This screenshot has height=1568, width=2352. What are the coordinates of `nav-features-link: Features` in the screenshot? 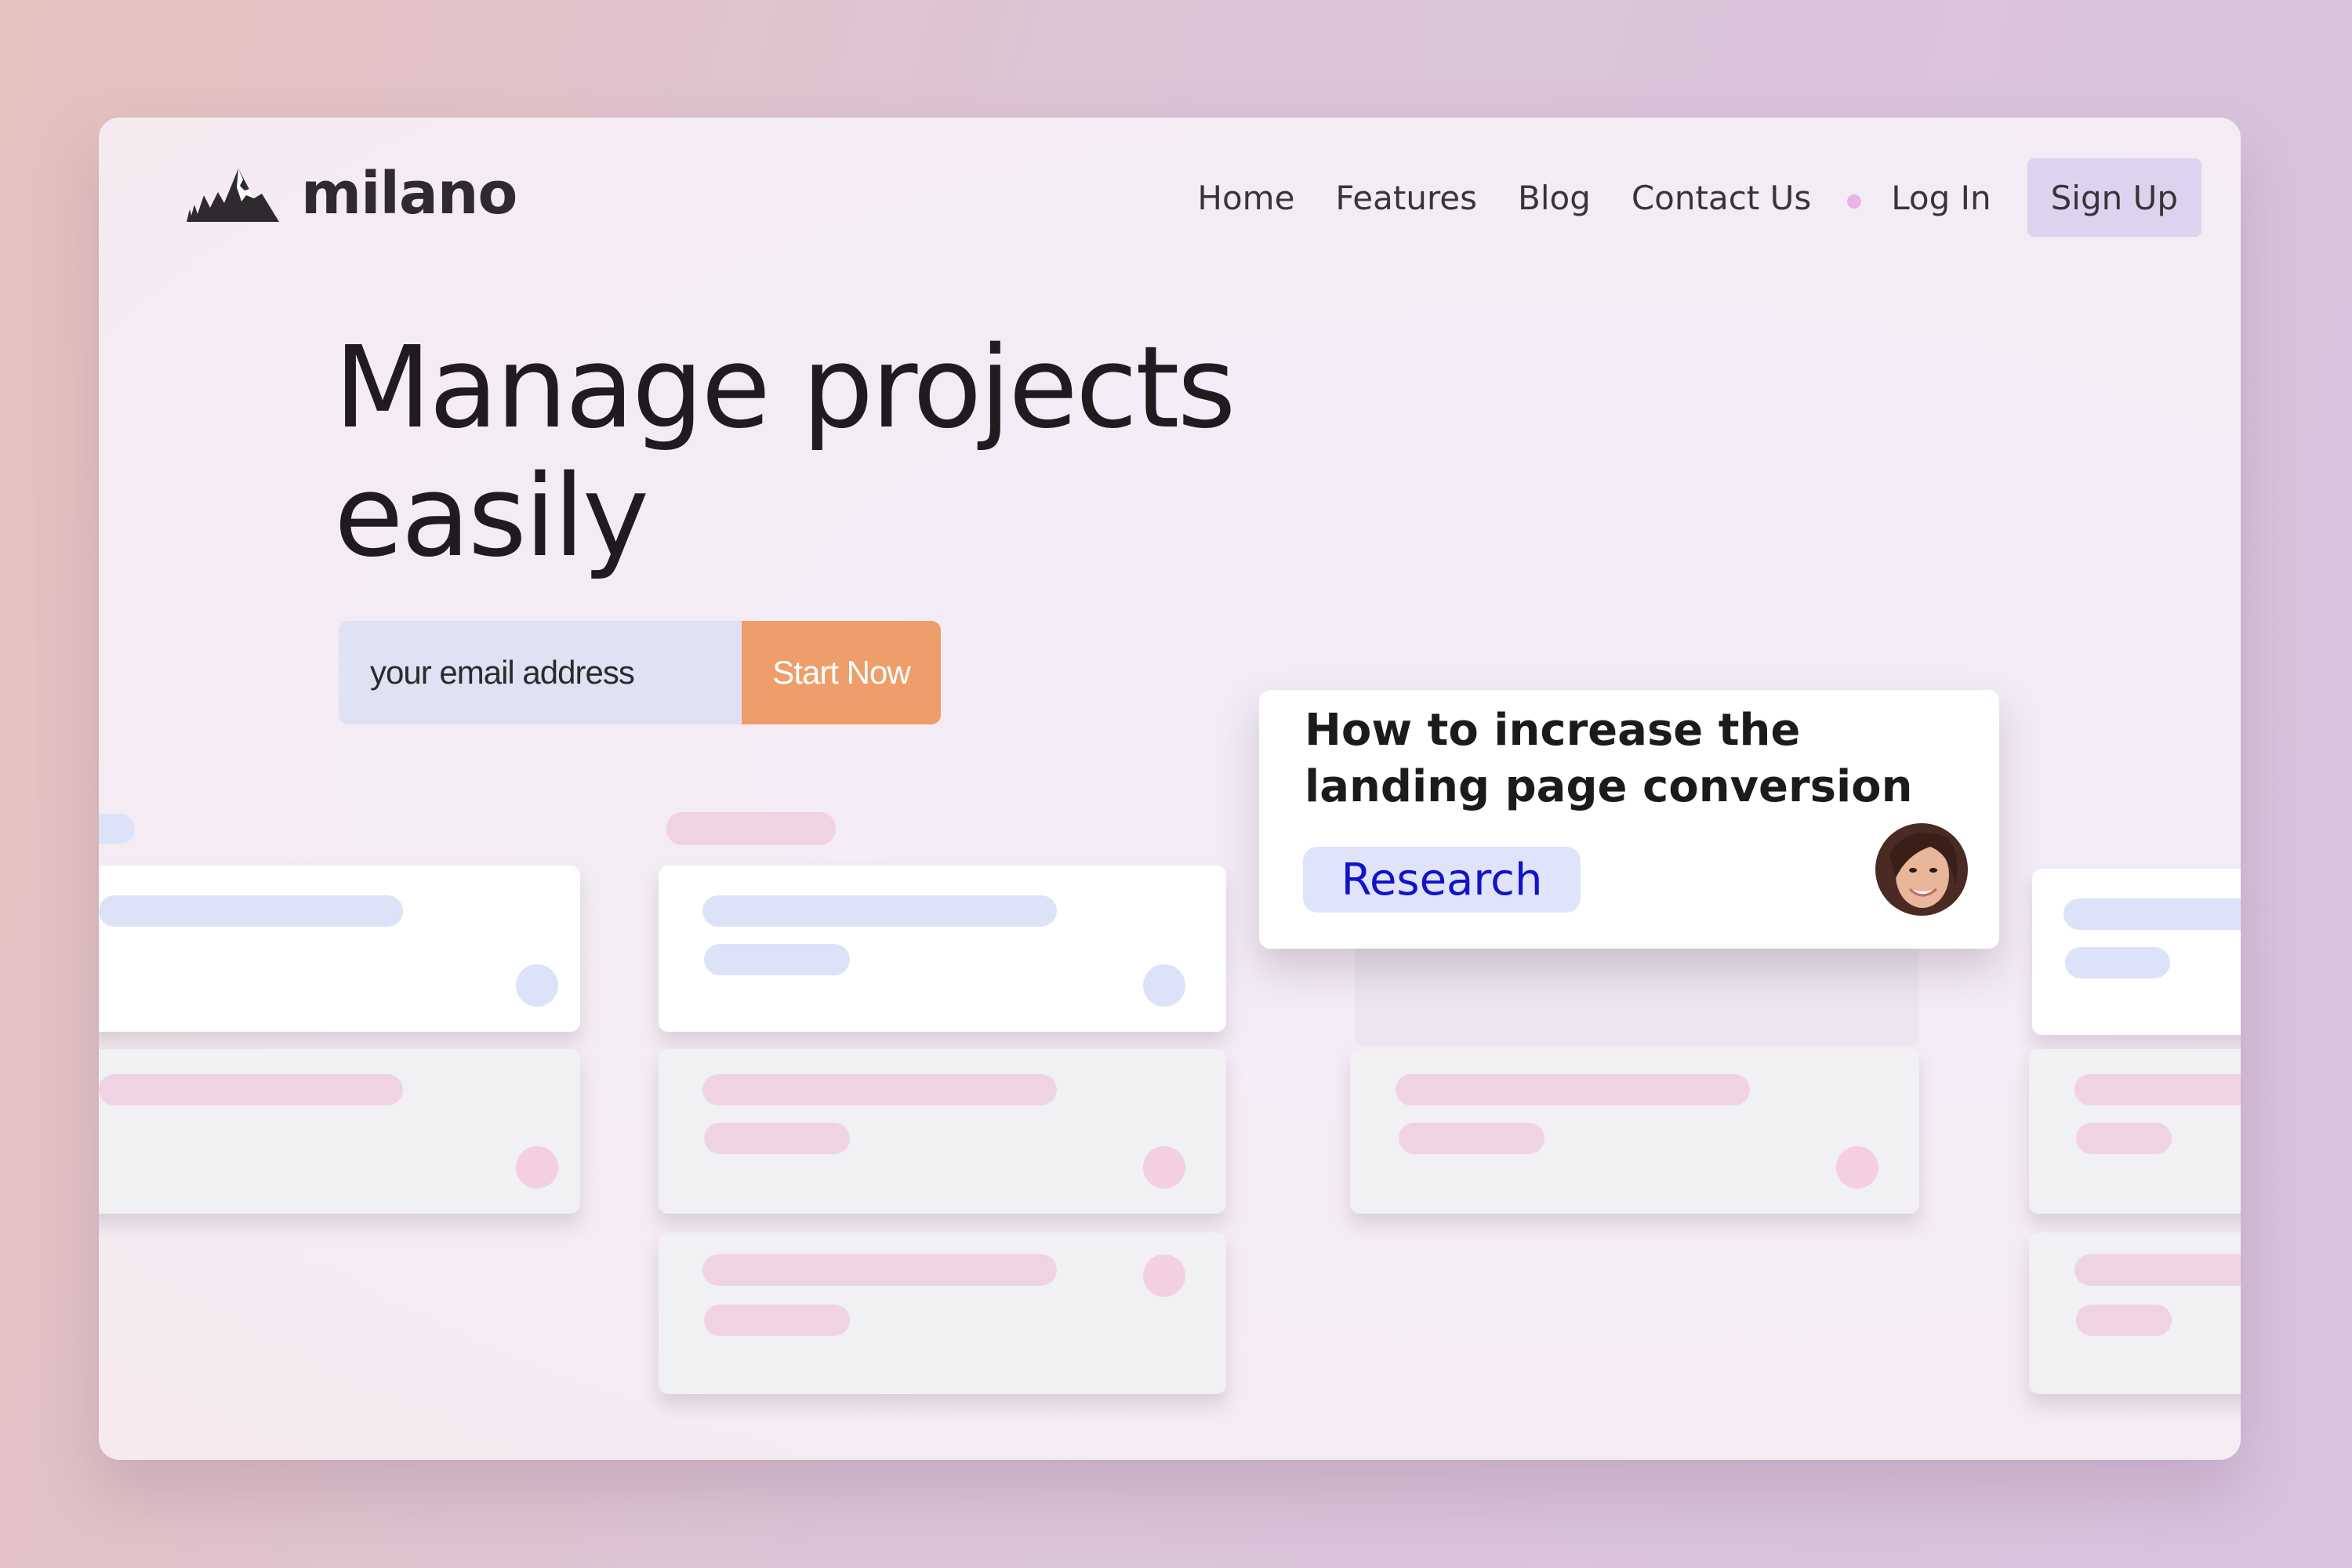 It's located at (1406, 198).